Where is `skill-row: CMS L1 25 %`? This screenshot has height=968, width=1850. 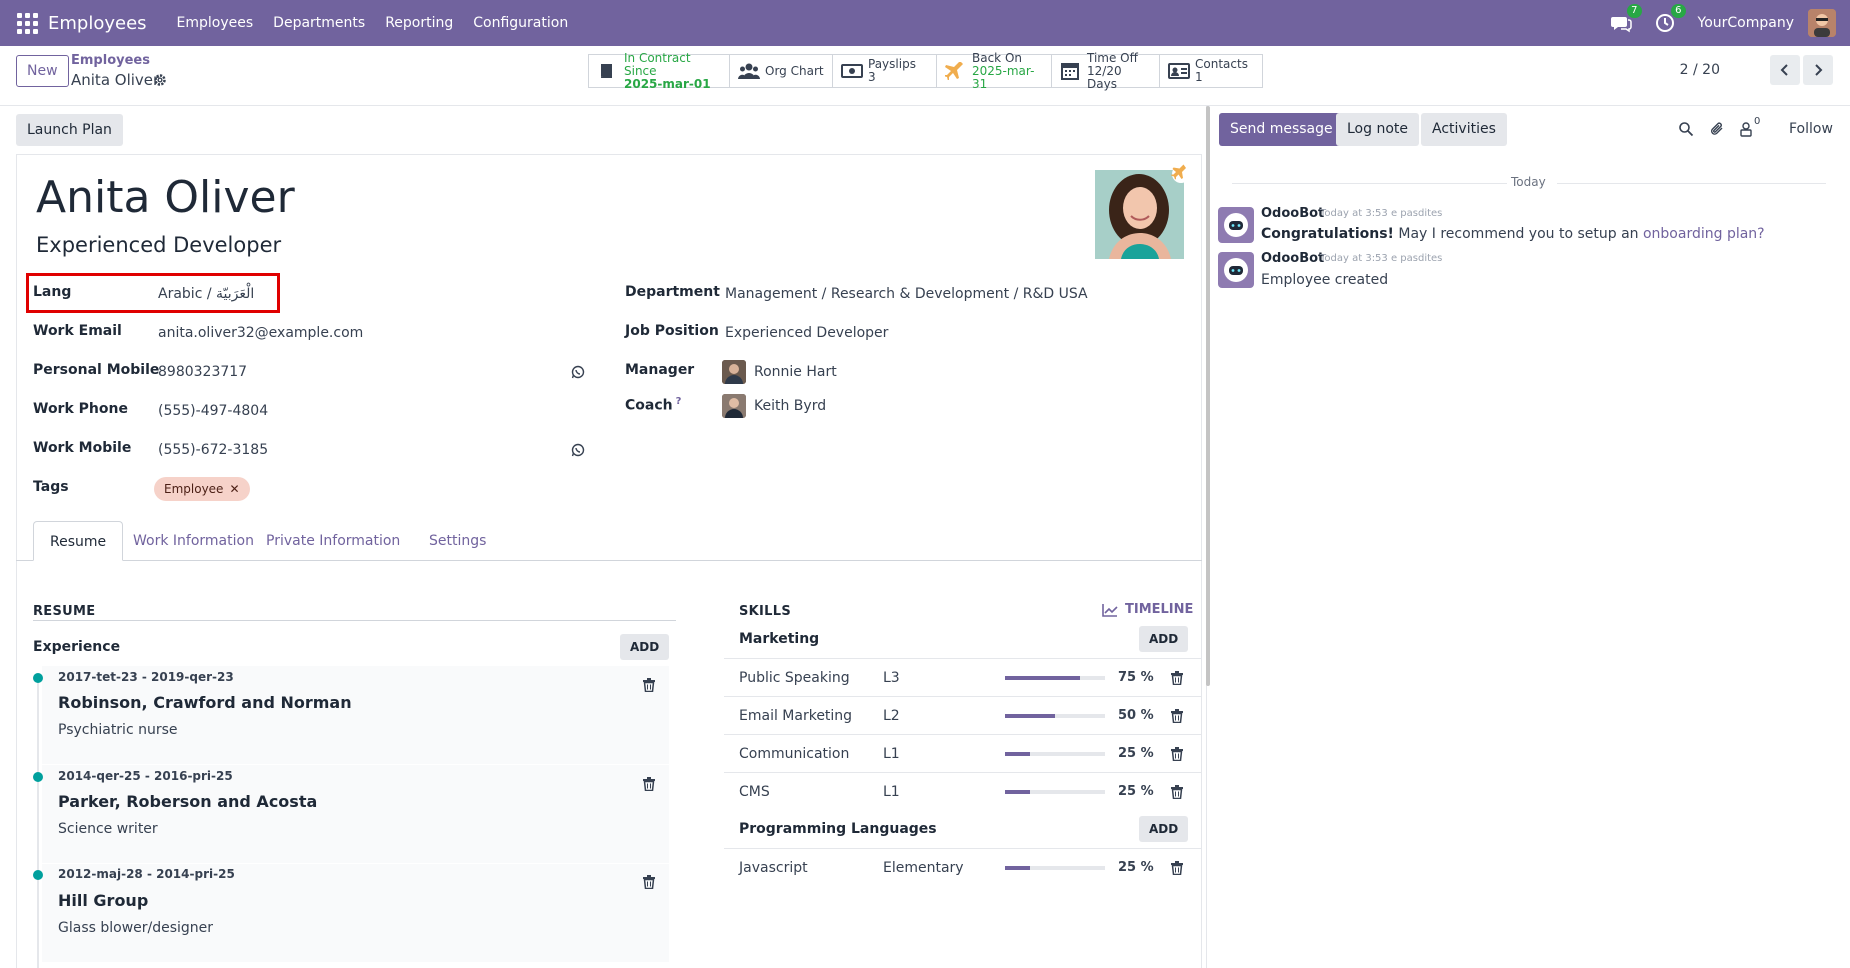 skill-row: CMS L1 25 % is located at coordinates (963, 791).